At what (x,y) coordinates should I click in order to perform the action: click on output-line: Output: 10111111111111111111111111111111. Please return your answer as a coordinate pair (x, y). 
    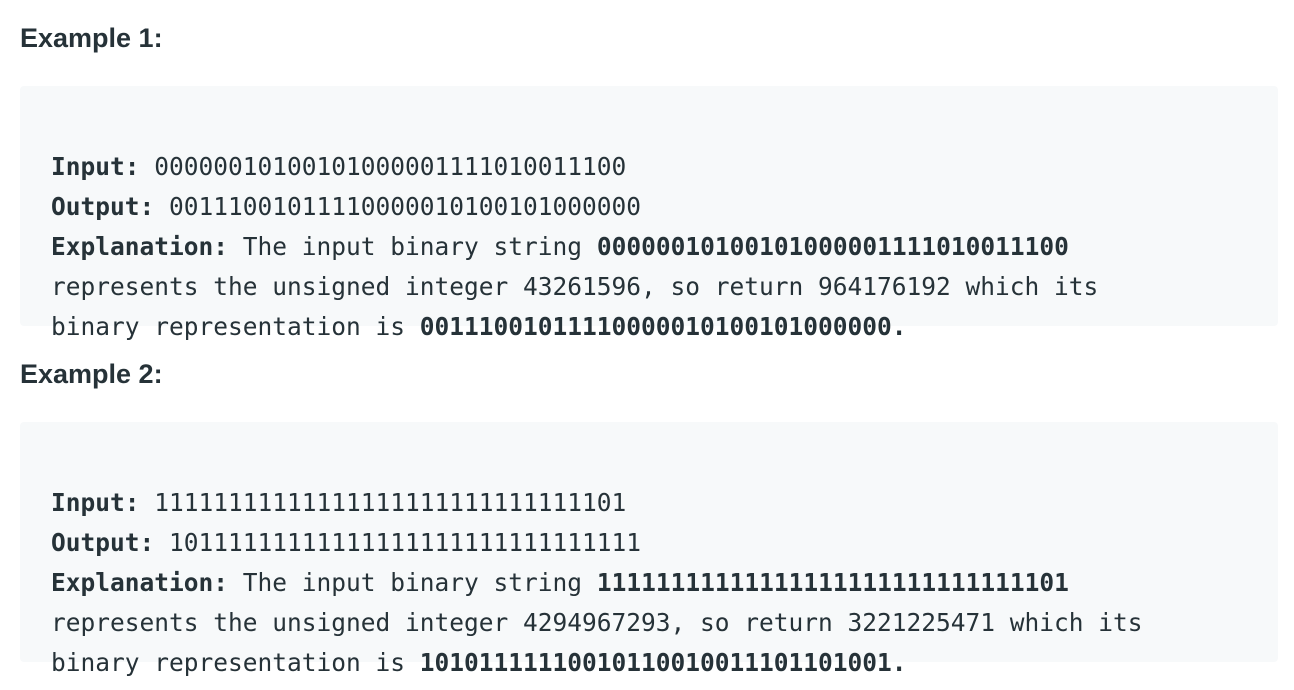
    Looking at the image, I should click on (664, 543).